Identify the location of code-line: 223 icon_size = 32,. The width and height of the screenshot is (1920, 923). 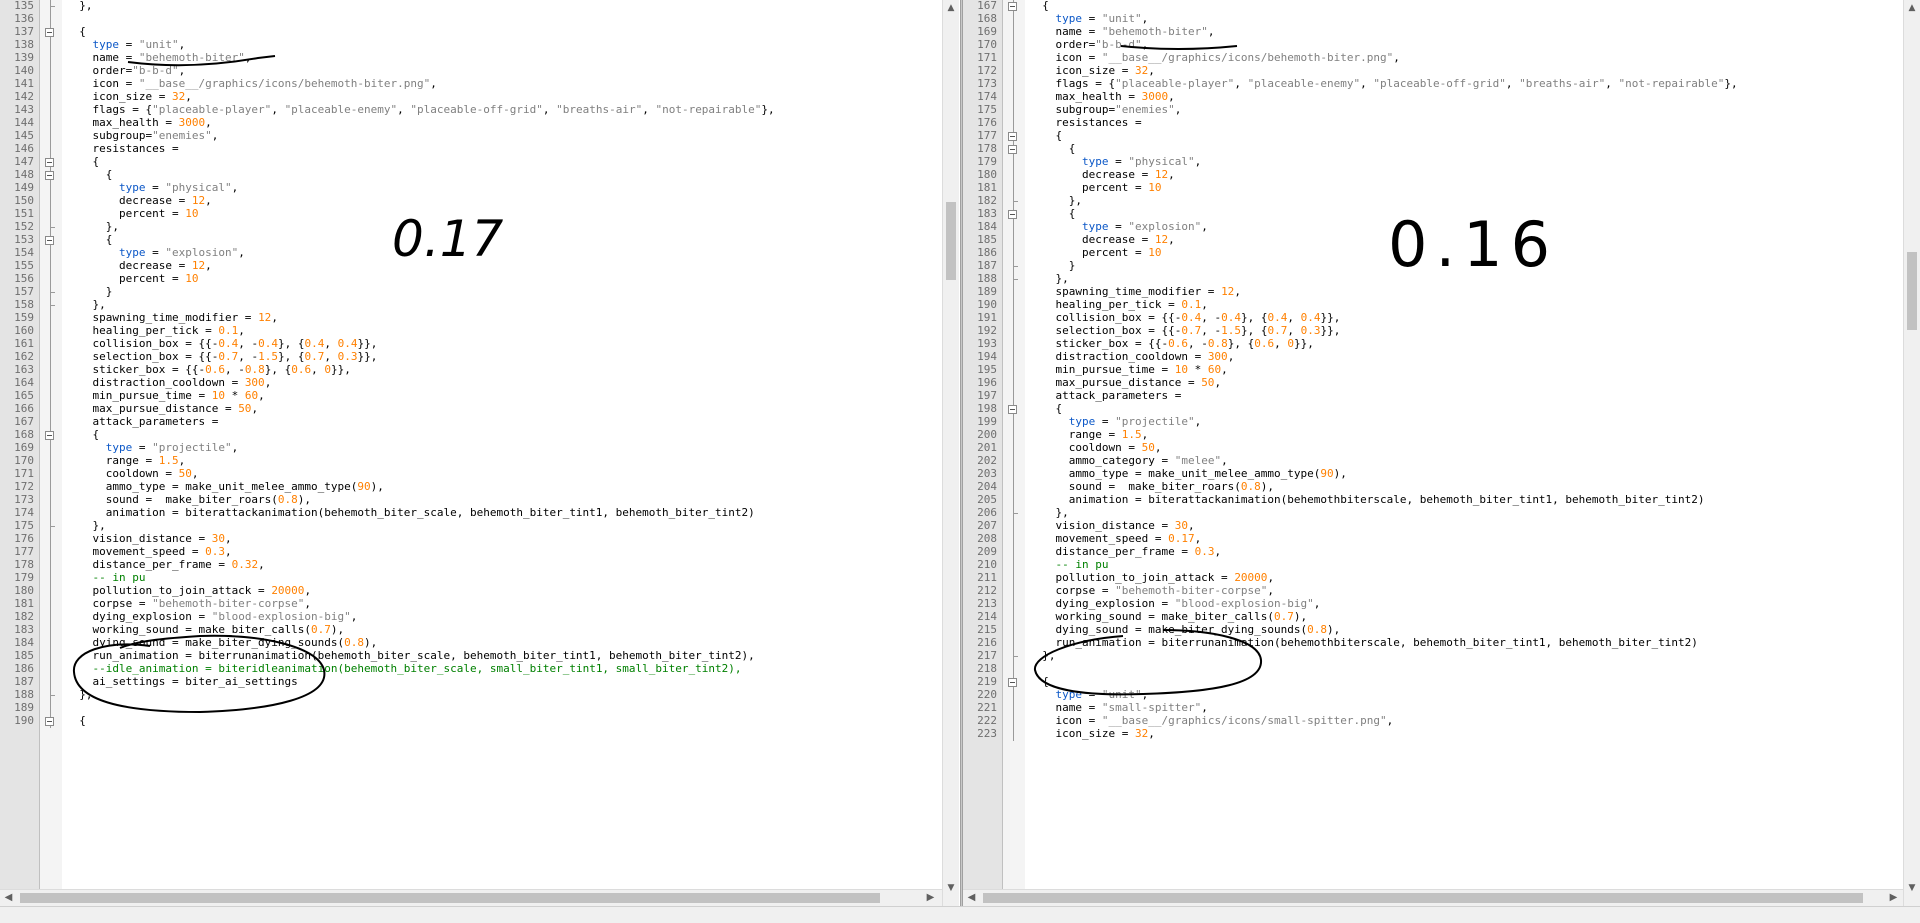
(1441, 734).